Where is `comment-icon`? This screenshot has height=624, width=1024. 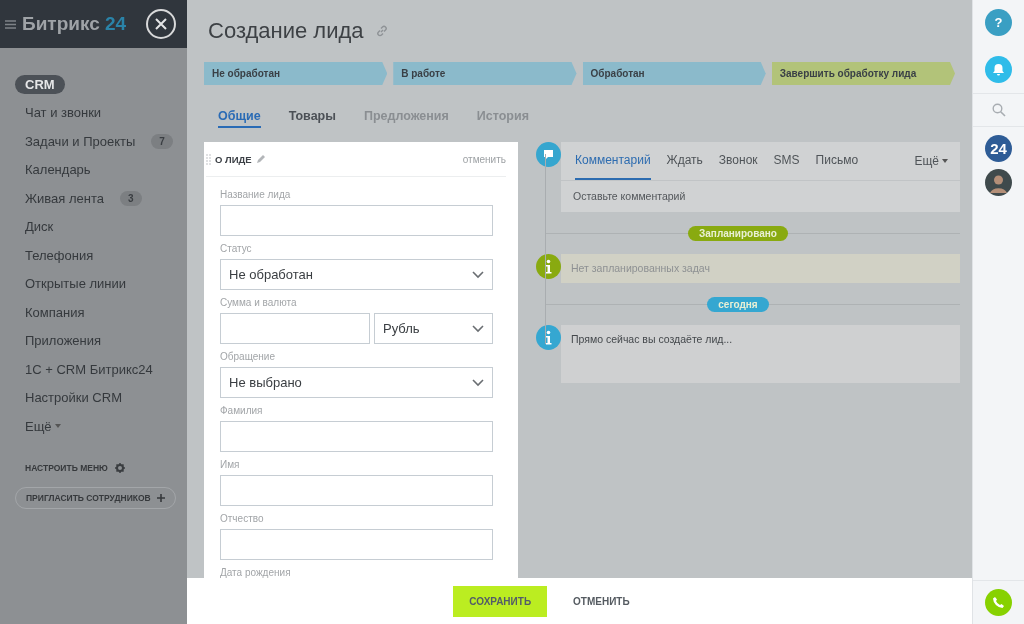 comment-icon is located at coordinates (548, 154).